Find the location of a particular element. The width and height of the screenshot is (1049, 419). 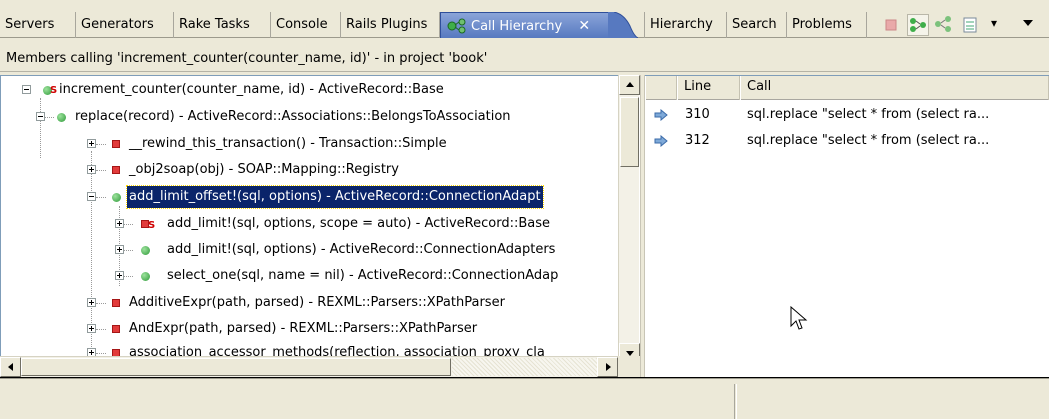

tab-generators: Generators is located at coordinates (125, 25).